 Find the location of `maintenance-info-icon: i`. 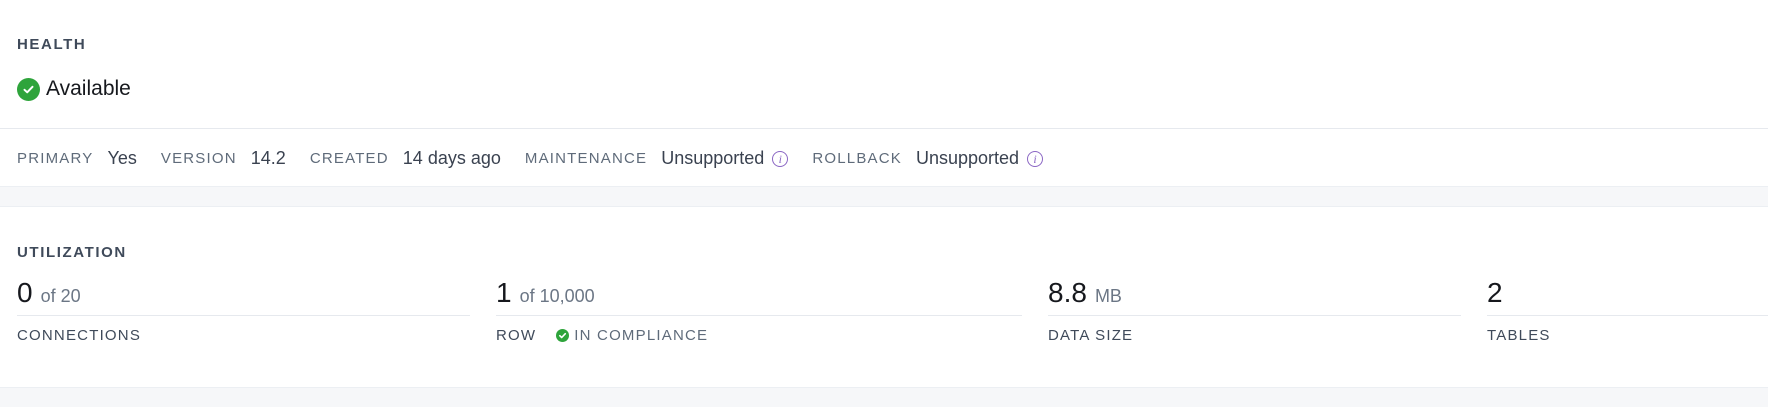

maintenance-info-icon: i is located at coordinates (780, 158).